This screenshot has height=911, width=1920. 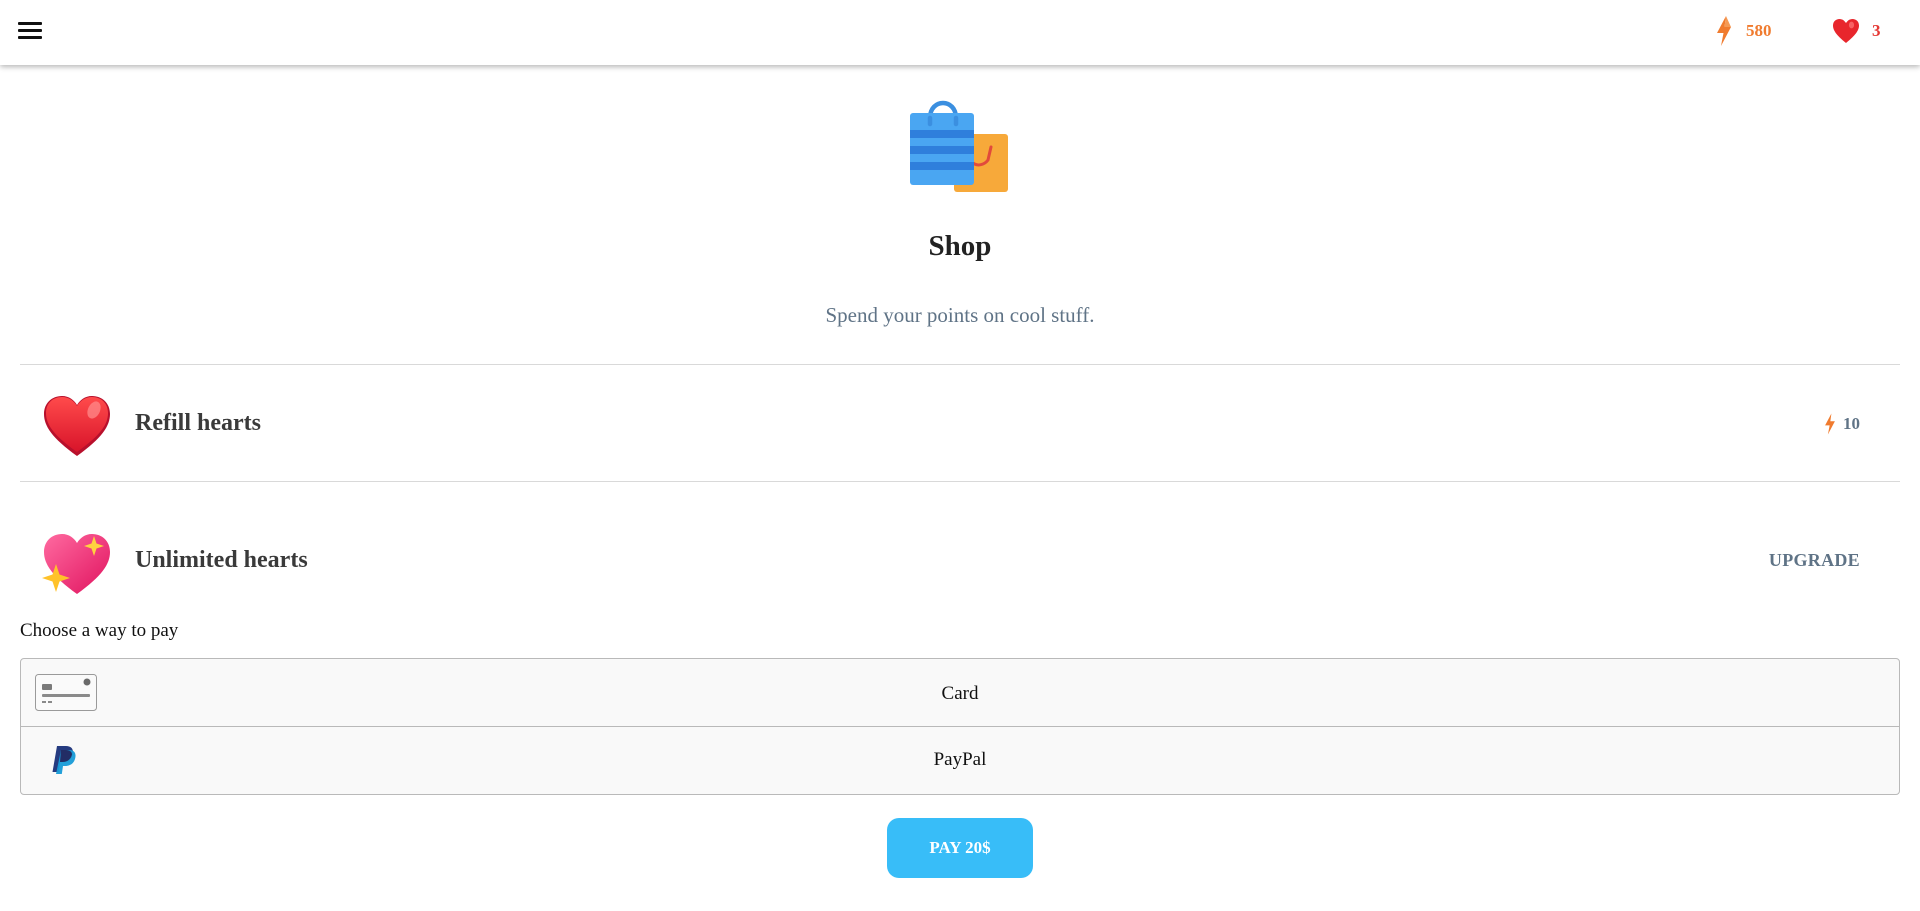 I want to click on payment-option-label: Card, so click(x=960, y=693).